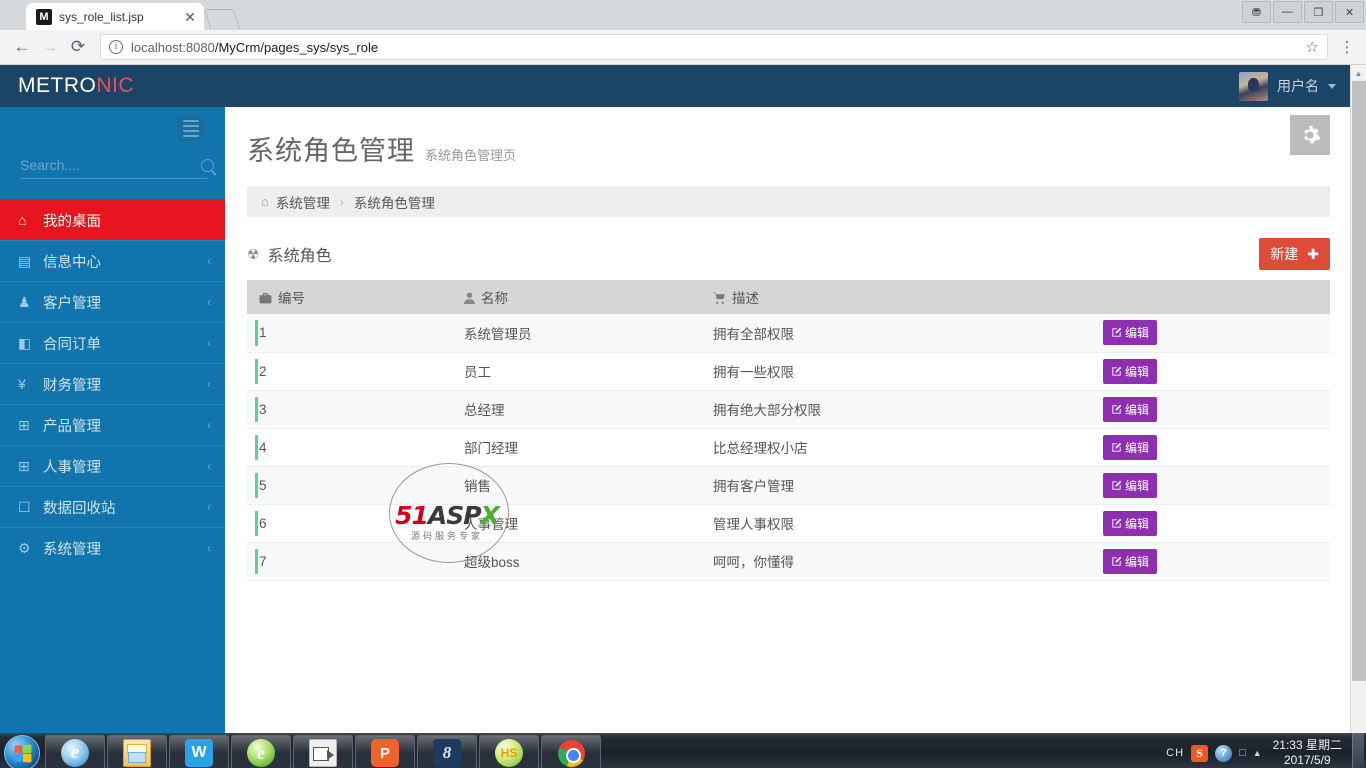  Describe the element at coordinates (24, 547) in the screenshot. I see `gear-icon: ⚙` at that location.